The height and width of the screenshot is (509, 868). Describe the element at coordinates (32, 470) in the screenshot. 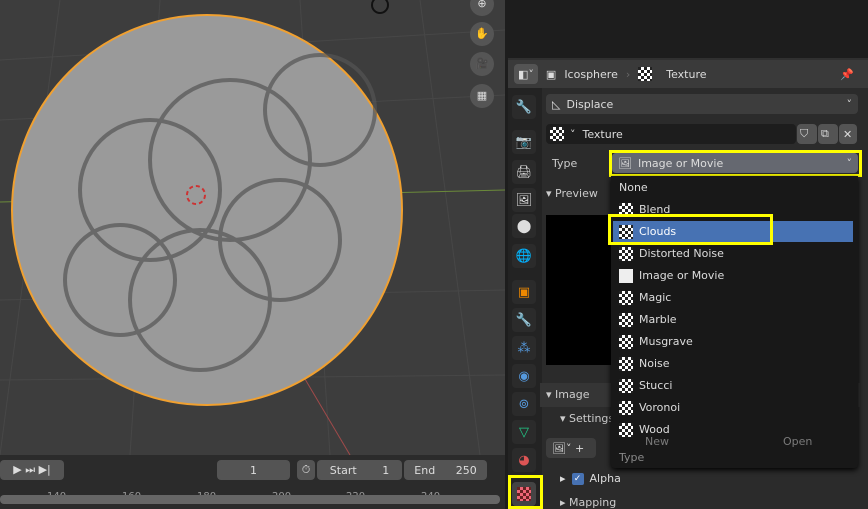

I see `playback-controls: ▶ ⏭ ▶|` at that location.